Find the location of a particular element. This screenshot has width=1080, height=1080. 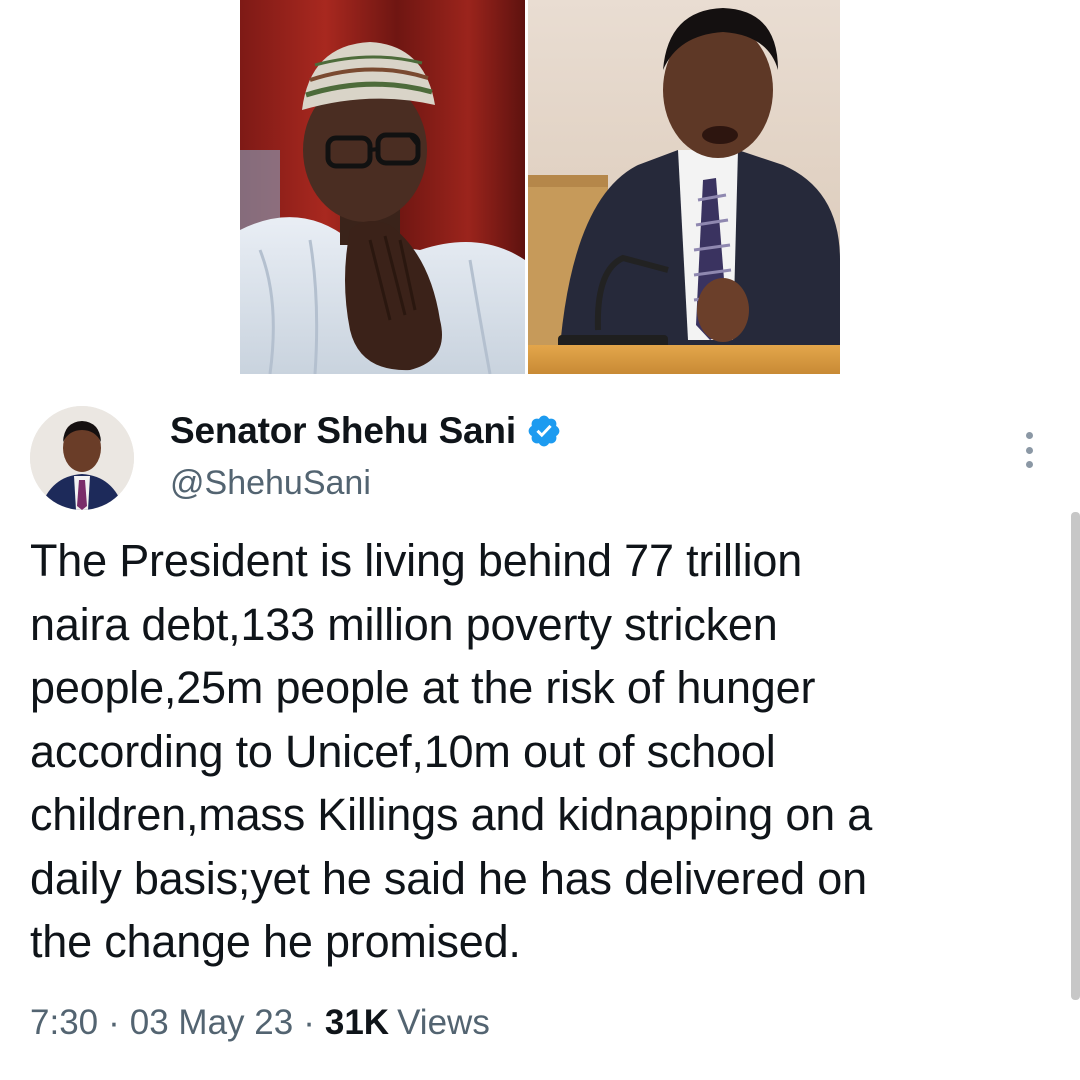

photo-right is located at coordinates (684, 187).